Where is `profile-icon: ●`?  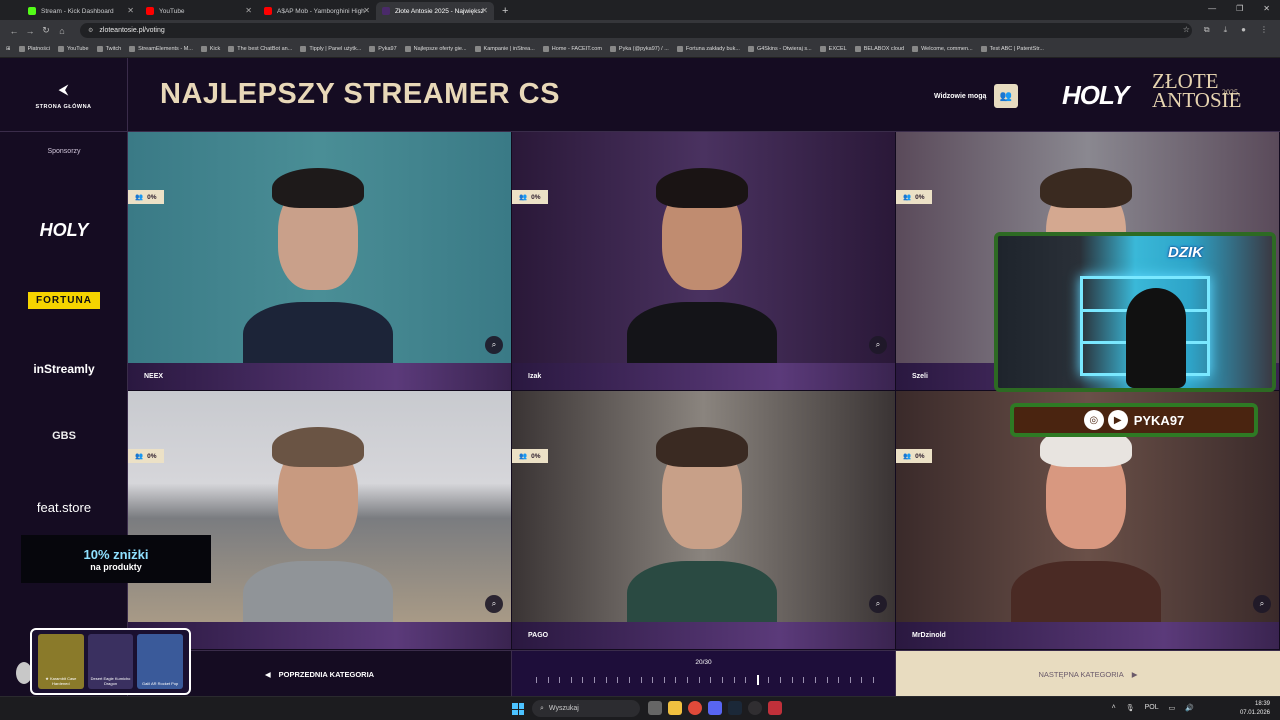 profile-icon: ● is located at coordinates (1243, 30).